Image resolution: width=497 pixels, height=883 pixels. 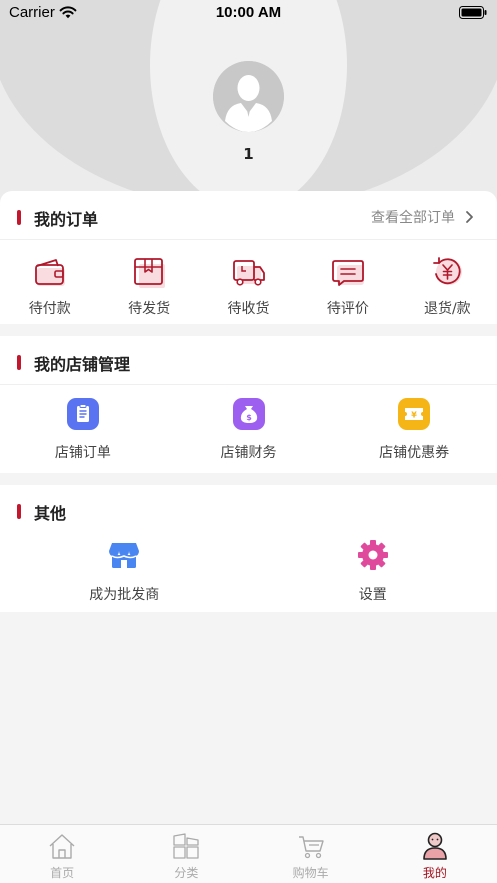 I want to click on other-row: 成为批发商 设置, so click(x=248, y=573).